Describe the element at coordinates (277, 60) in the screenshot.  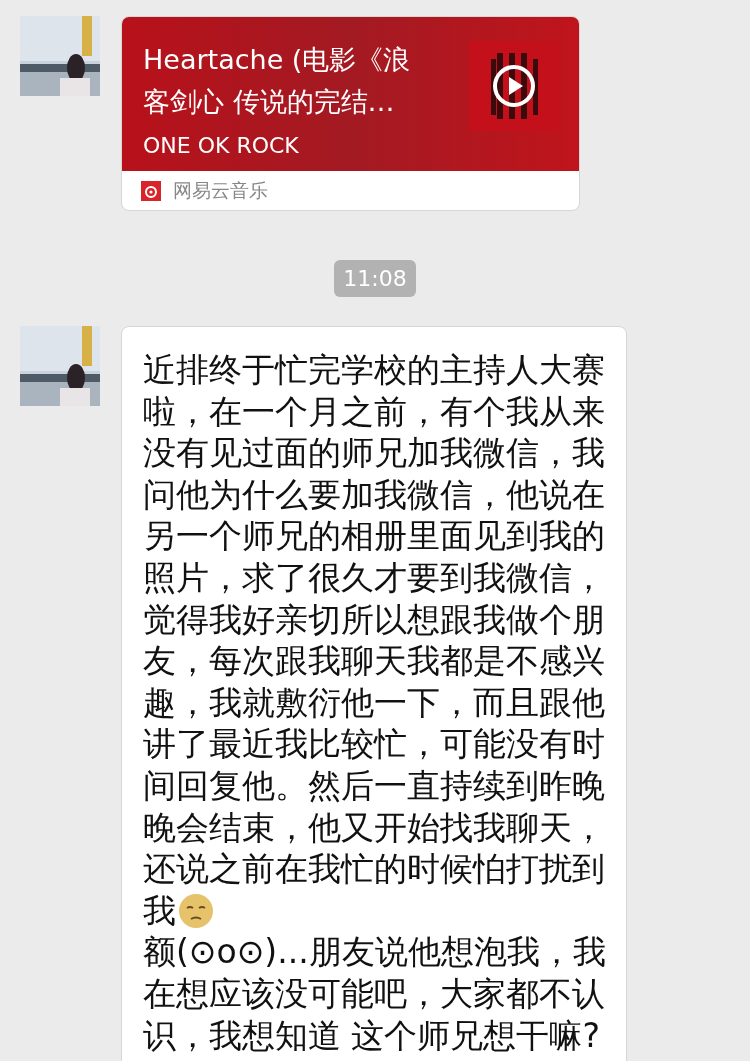
I see `song-title: Heartache (电影《浪` at that location.